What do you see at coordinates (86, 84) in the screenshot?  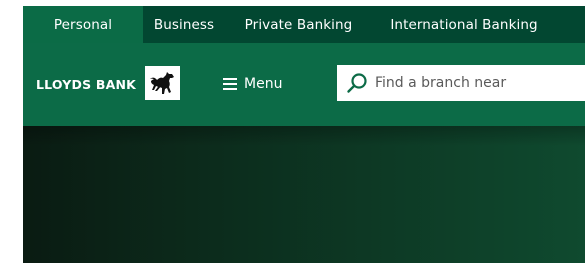 I see `brand-name: LLOYDS BANK` at bounding box center [86, 84].